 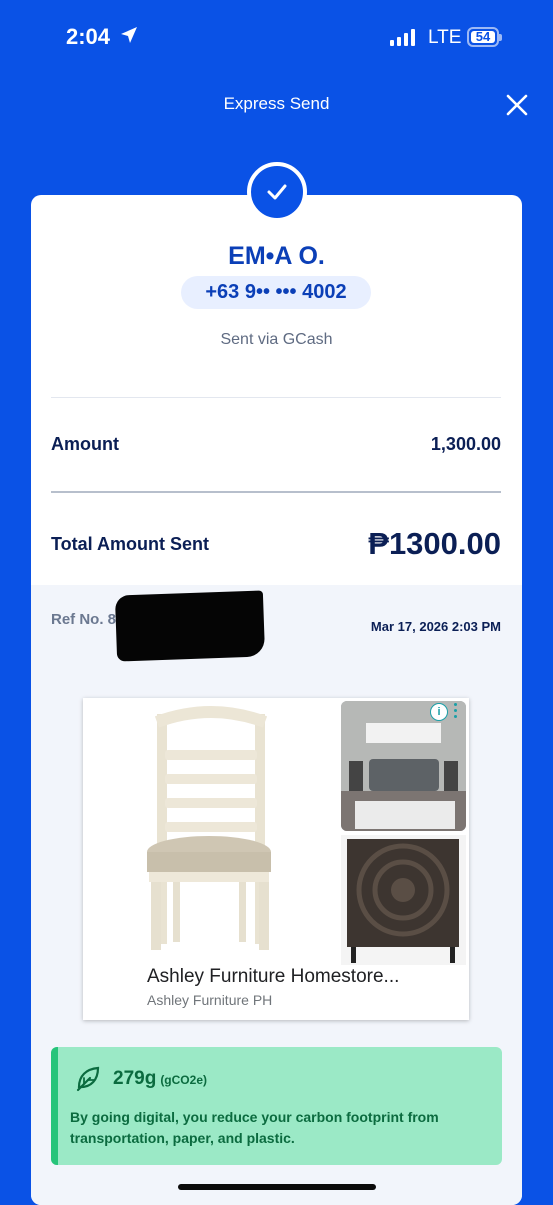 I want to click on close-icon, so click(x=517, y=105).